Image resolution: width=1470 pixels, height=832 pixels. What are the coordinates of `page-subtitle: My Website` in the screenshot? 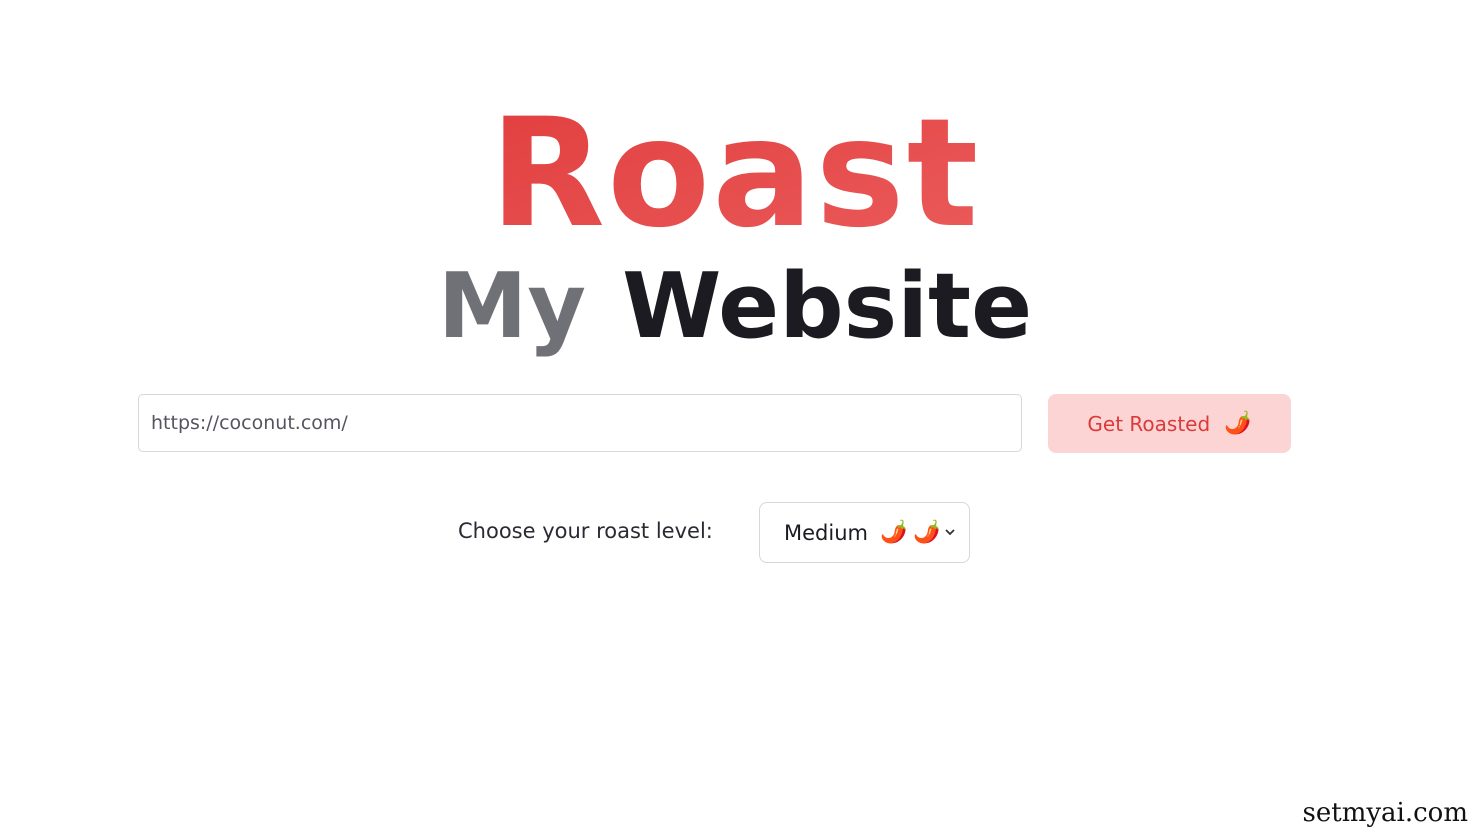 It's located at (735, 307).